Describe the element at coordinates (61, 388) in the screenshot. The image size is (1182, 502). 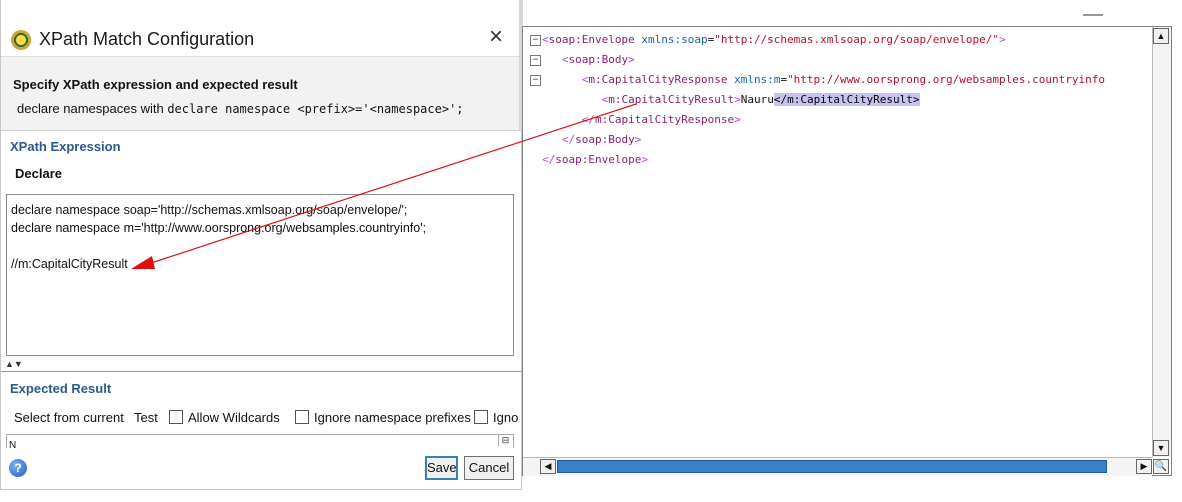
I see `expected-result-label: Expected Result` at that location.